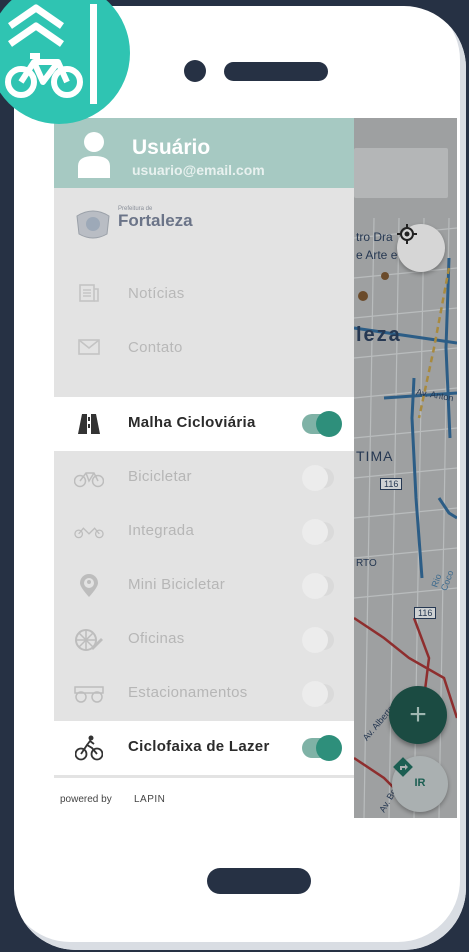  I want to click on map-pin-kid-icon, so click(89, 586).